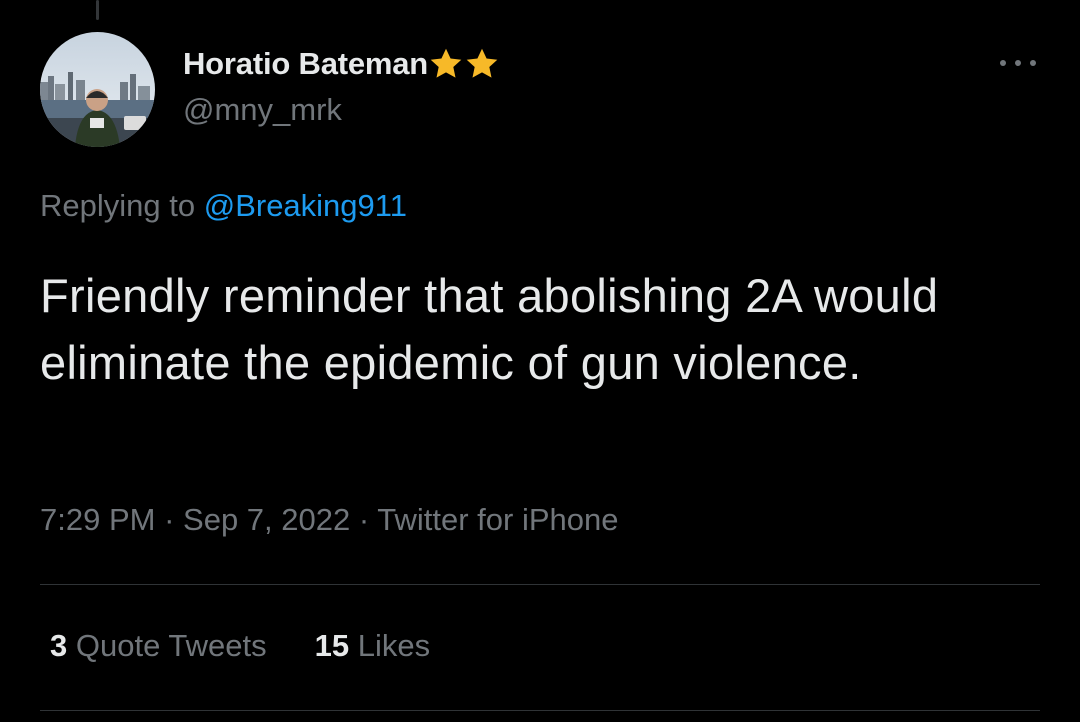  I want to click on likes-stat: 15 Likes, so click(372, 646).